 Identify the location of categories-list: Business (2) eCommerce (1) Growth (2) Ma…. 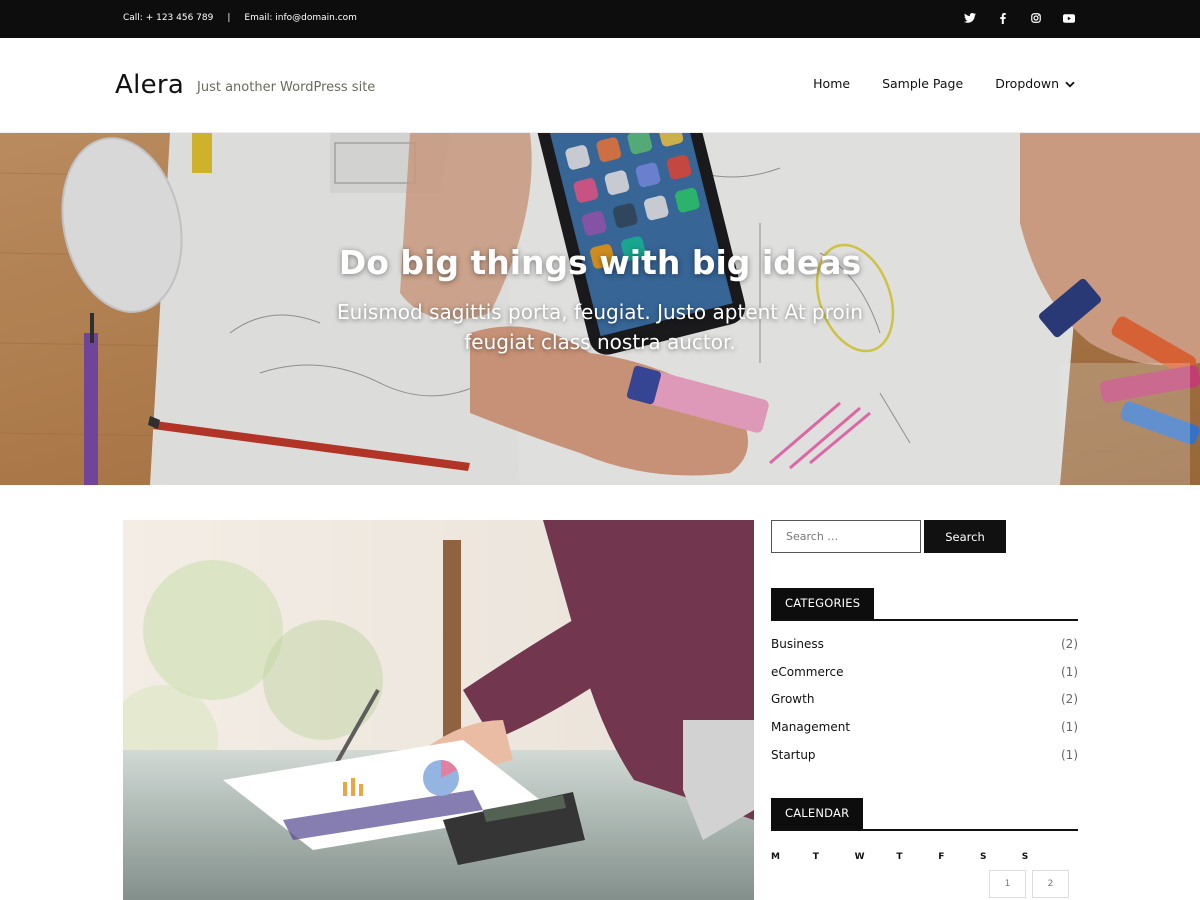
(924, 699).